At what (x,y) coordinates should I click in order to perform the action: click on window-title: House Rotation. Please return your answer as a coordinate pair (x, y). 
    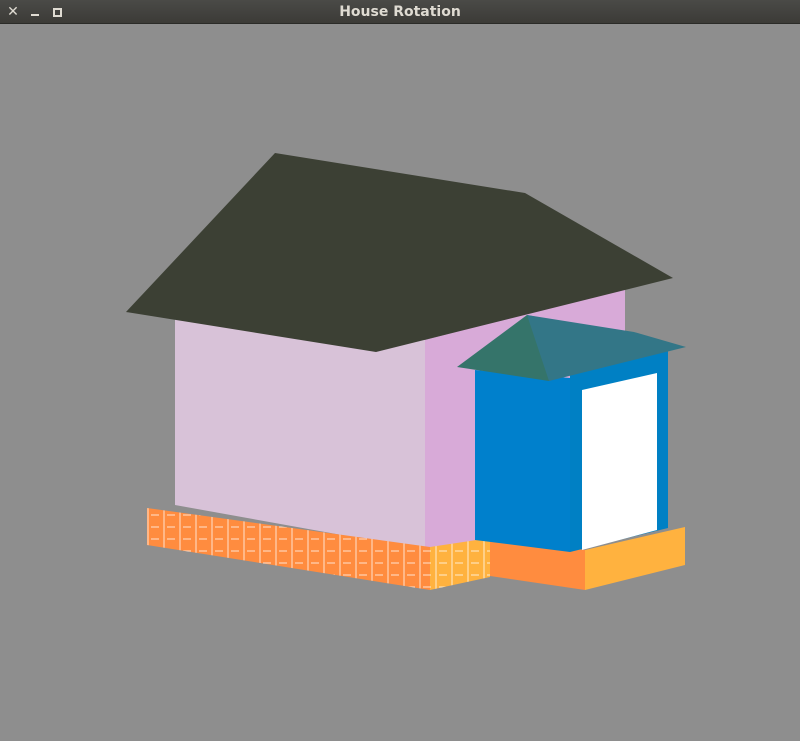
    Looking at the image, I should click on (400, 12).